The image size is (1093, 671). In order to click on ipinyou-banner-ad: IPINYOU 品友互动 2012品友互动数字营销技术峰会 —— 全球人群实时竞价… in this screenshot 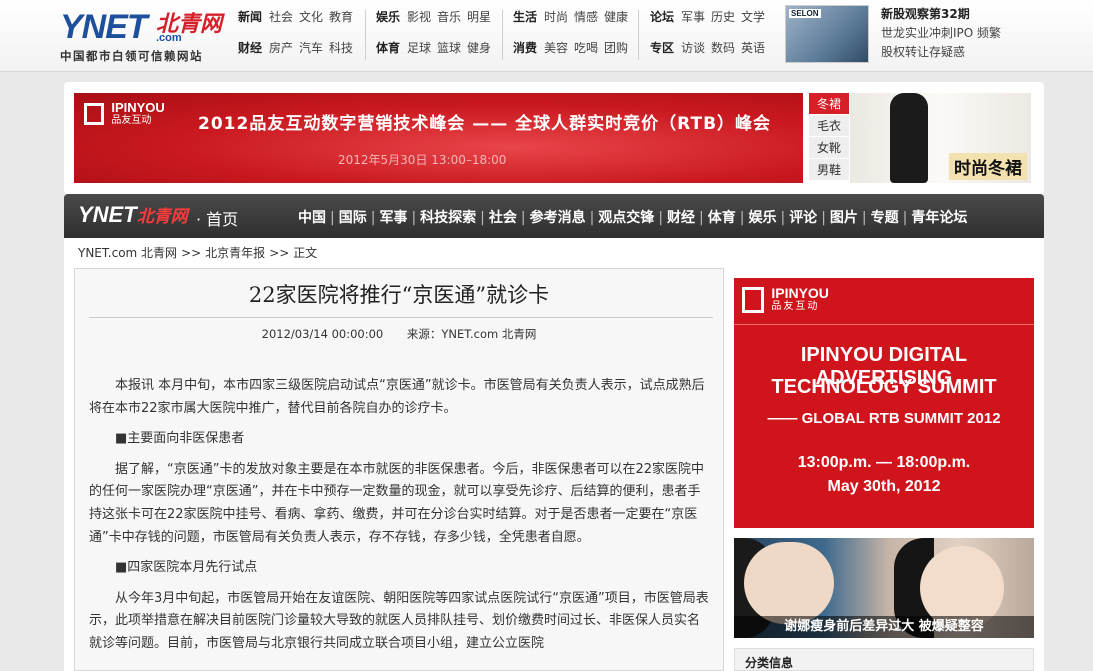, I will do `click(438, 138)`.